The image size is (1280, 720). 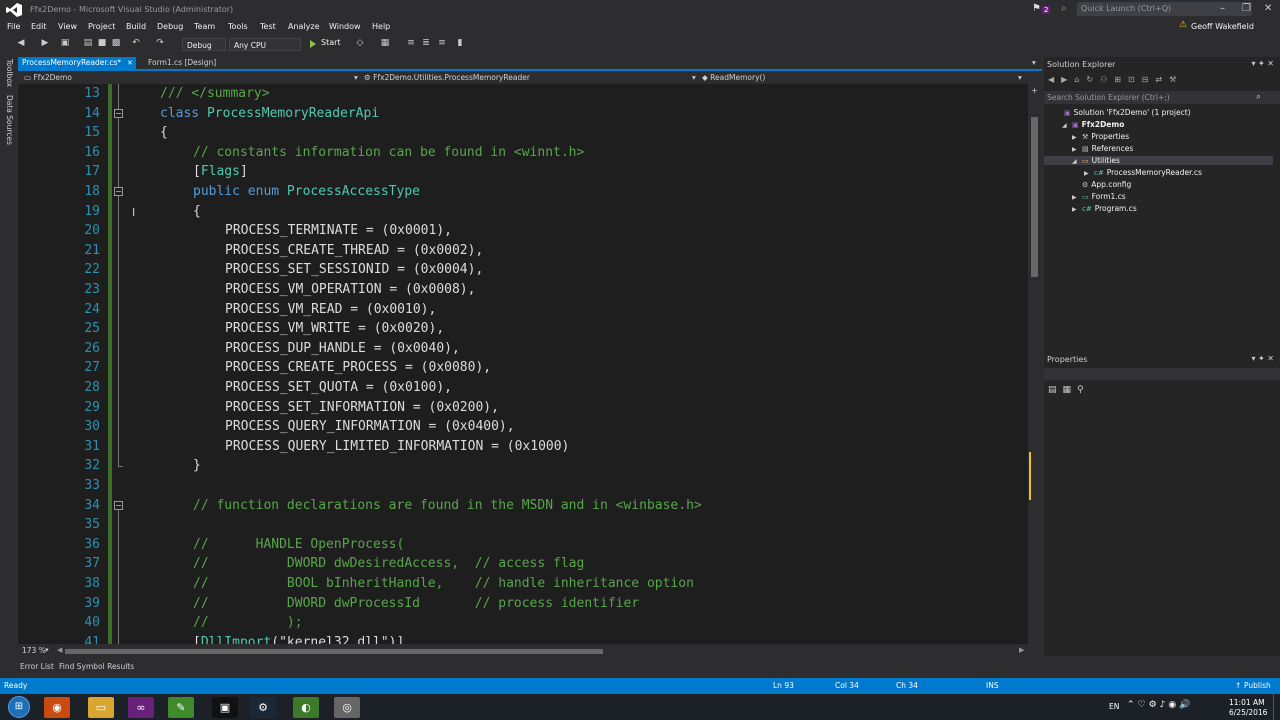 What do you see at coordinates (523, 212) in the screenshot?
I see `code-line: 19 {` at bounding box center [523, 212].